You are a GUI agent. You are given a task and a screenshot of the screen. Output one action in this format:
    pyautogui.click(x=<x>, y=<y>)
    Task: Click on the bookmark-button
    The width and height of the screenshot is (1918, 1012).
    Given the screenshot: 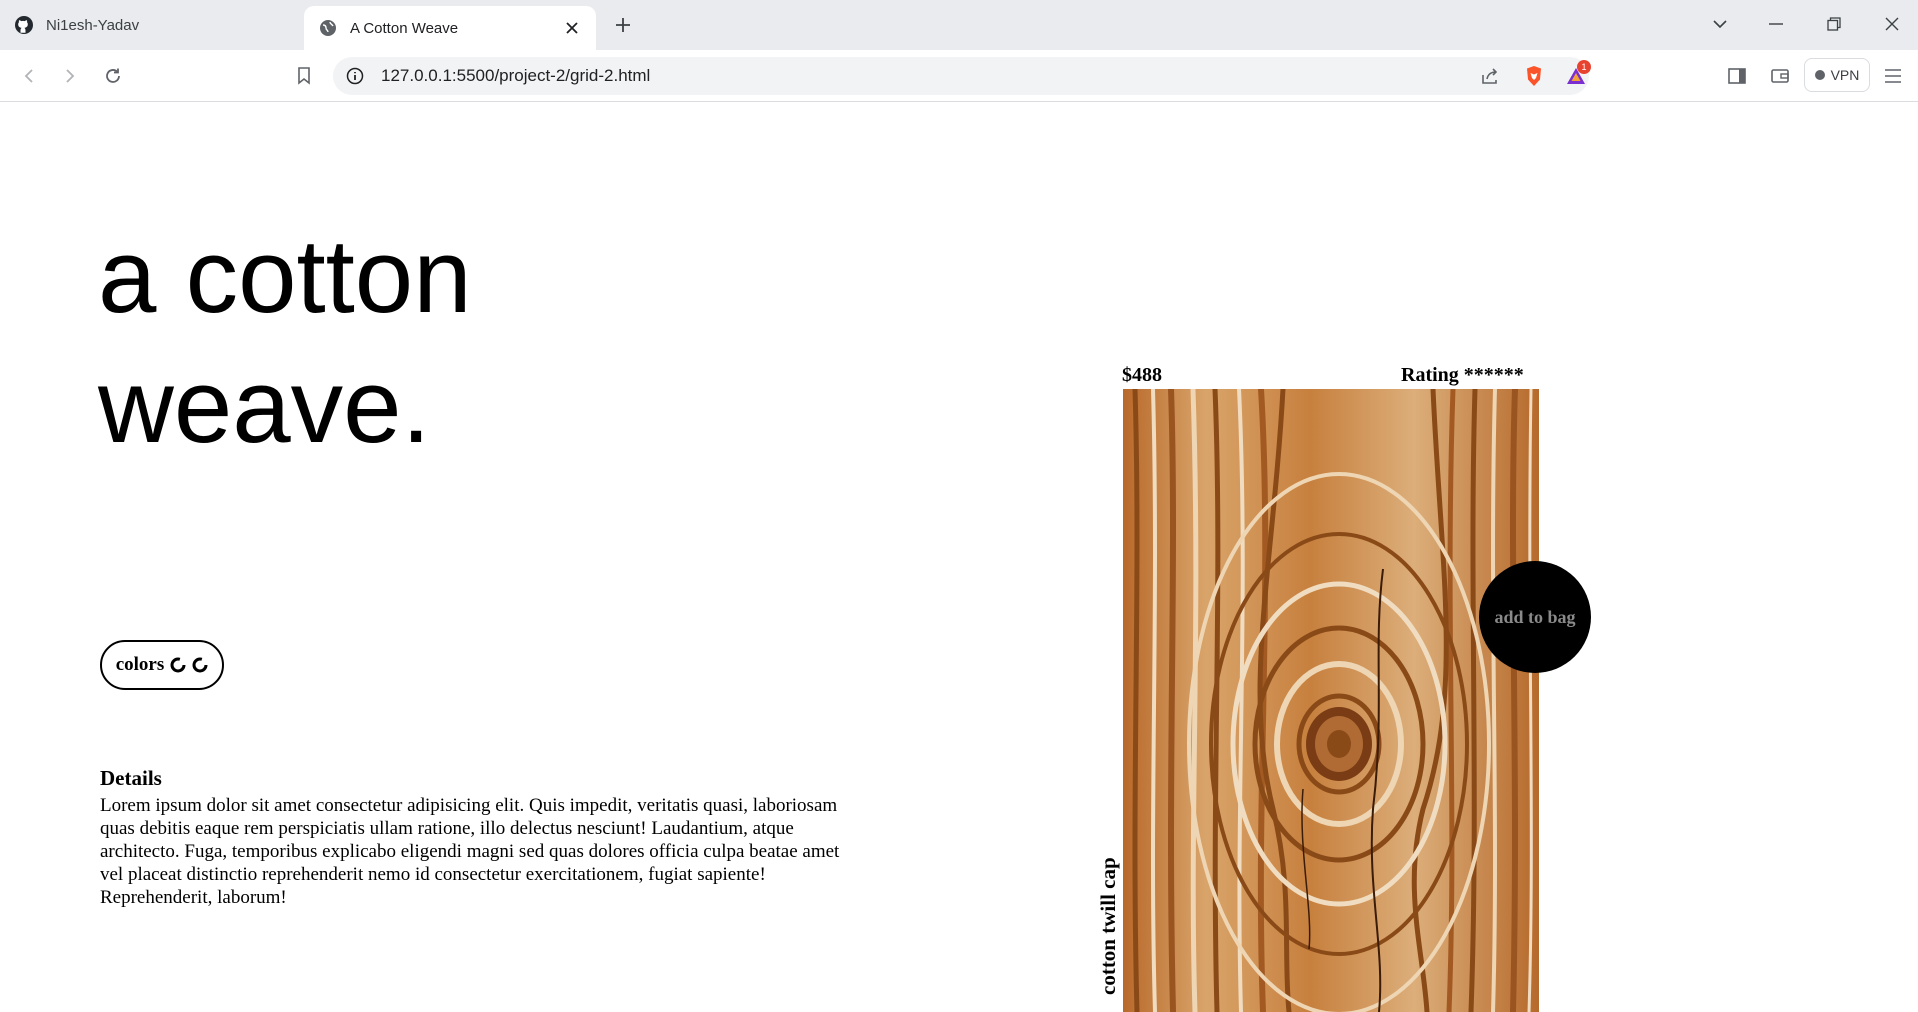 What is the action you would take?
    pyautogui.click(x=304, y=76)
    